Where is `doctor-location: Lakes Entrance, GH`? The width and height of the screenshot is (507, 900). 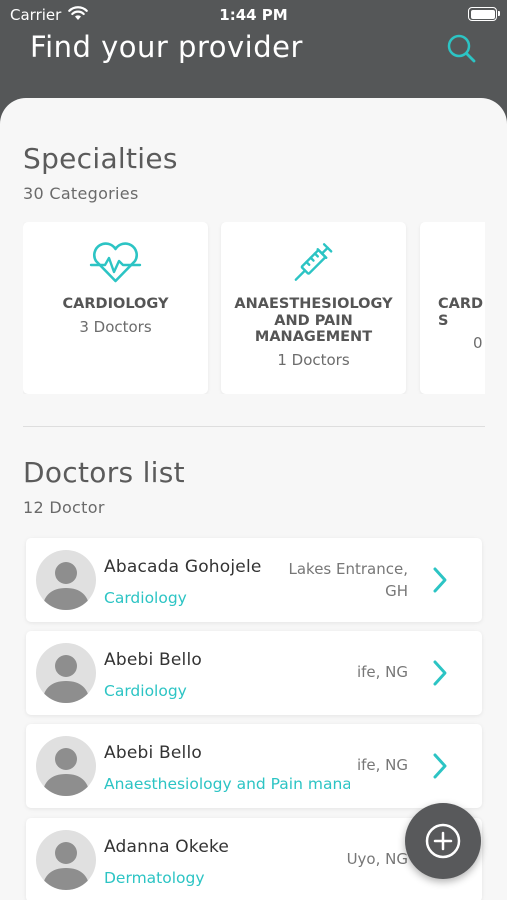
doctor-location: Lakes Entrance, GH is located at coordinates (348, 580).